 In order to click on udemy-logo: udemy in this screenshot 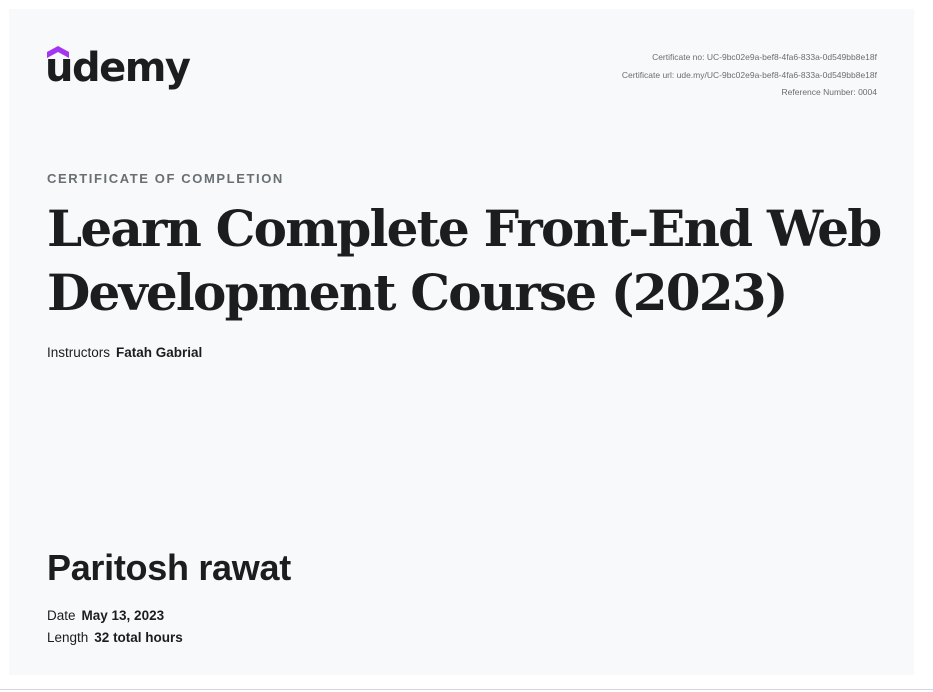, I will do `click(125, 75)`.